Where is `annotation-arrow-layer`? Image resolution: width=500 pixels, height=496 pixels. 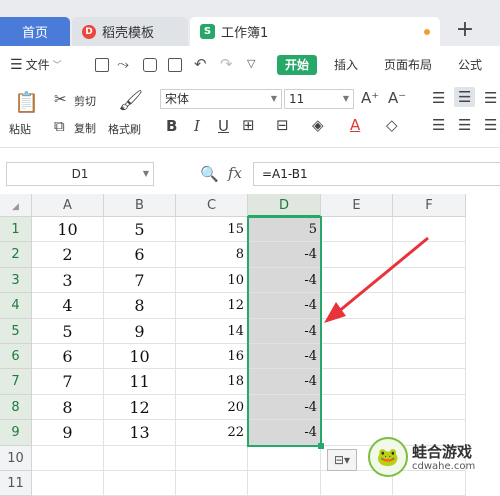 annotation-arrow-layer is located at coordinates (376, 279).